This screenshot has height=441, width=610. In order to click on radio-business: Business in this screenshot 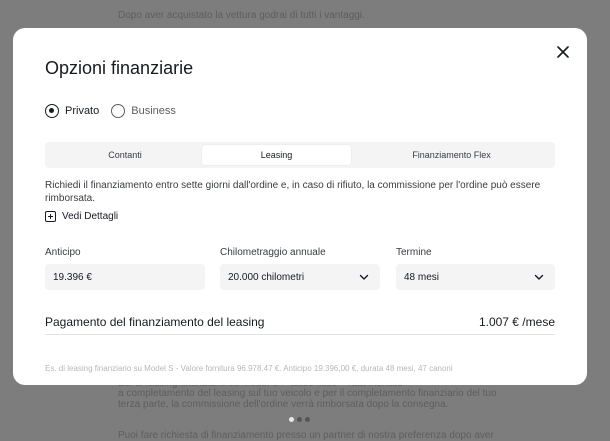, I will do `click(143, 111)`.